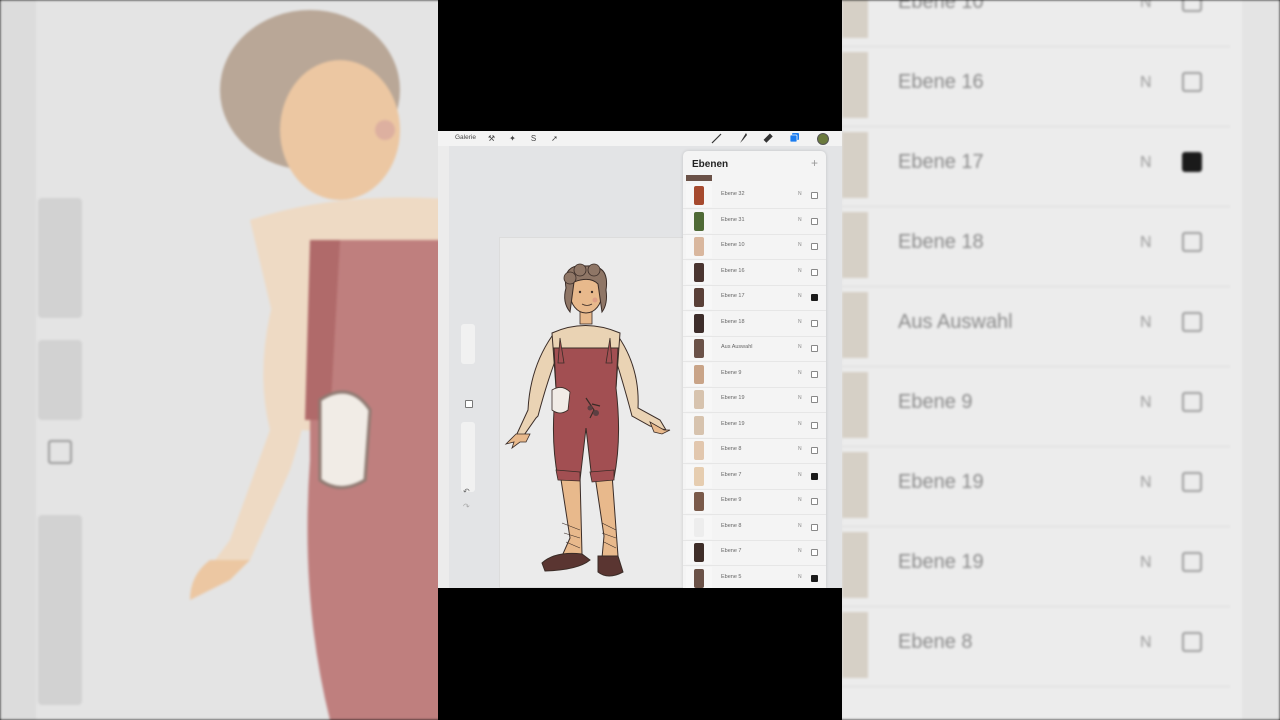 The height and width of the screenshot is (720, 1280). What do you see at coordinates (1036, 326) in the screenshot?
I see `background-layer-row: Aus Auswahl N` at bounding box center [1036, 326].